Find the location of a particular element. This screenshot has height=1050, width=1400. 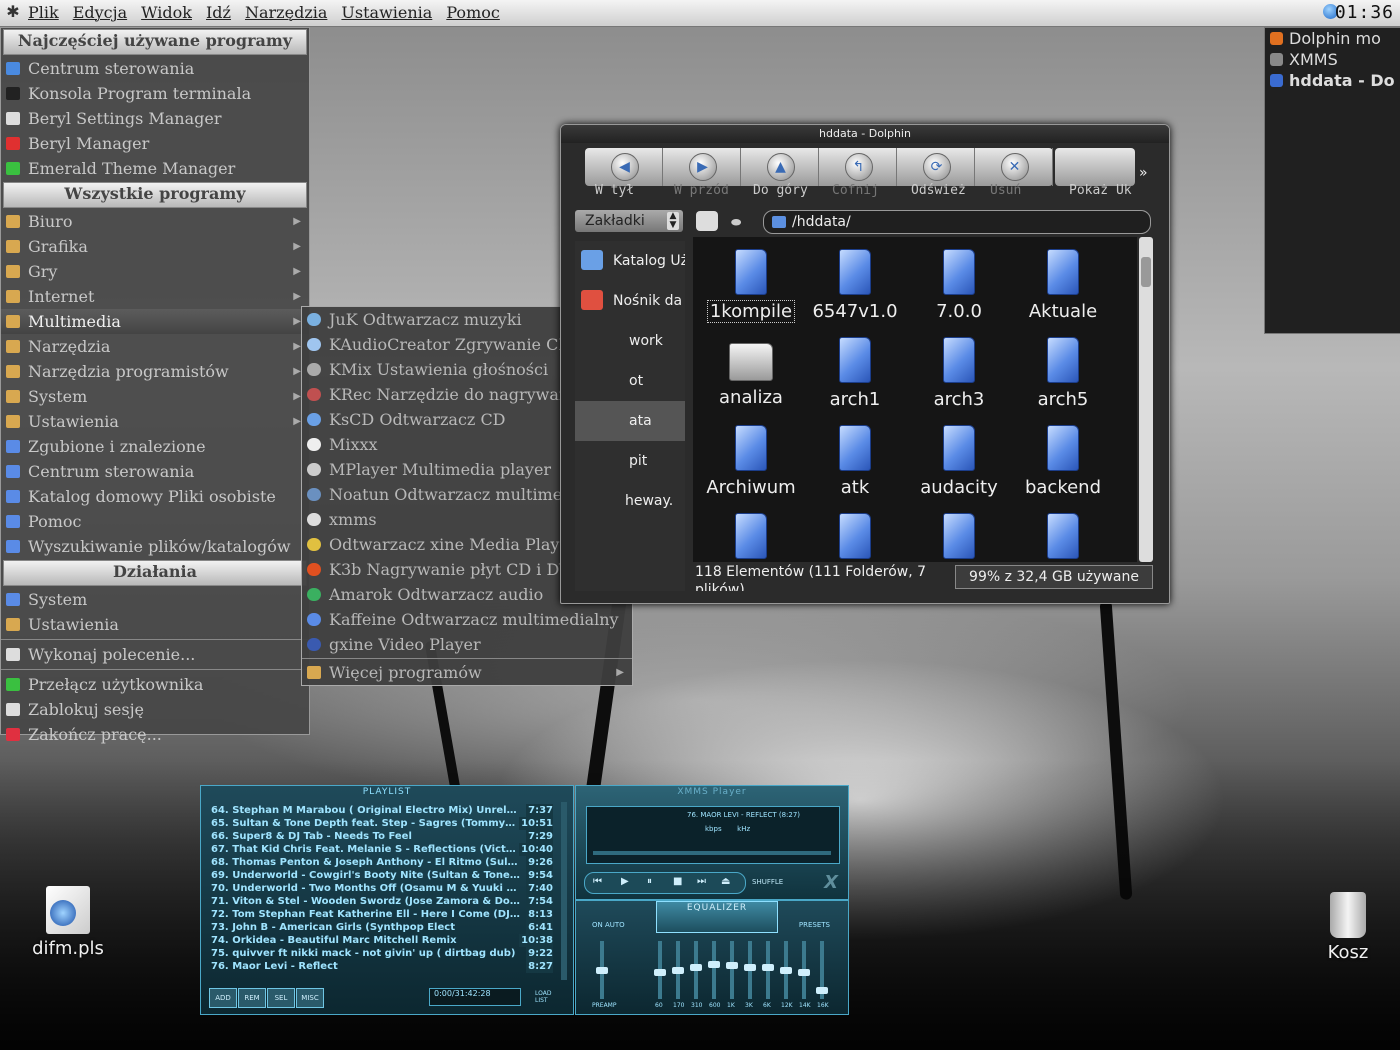

playlist-add-button: ADD is located at coordinates (223, 998).